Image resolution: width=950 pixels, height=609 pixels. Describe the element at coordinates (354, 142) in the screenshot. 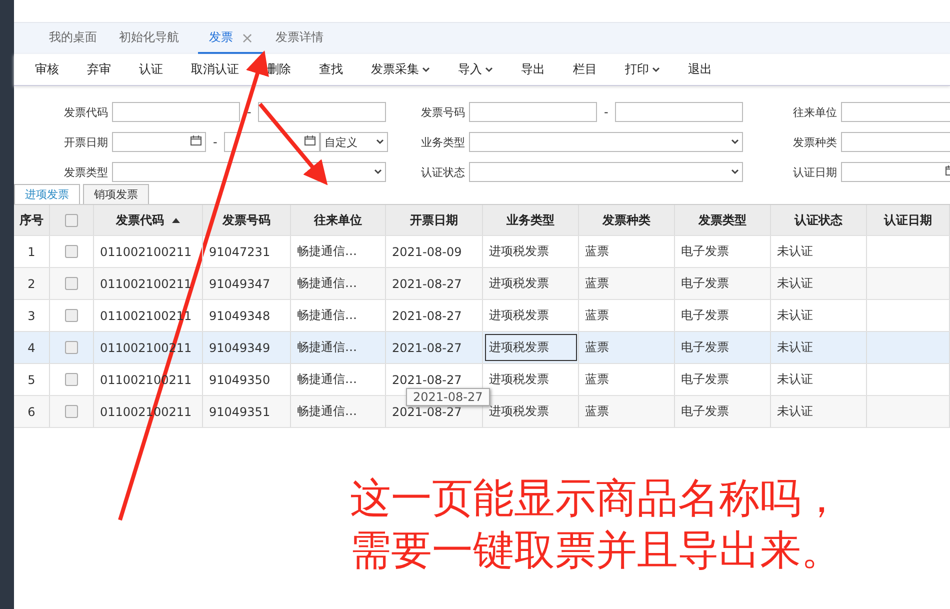

I see `select-field: 自定义` at that location.